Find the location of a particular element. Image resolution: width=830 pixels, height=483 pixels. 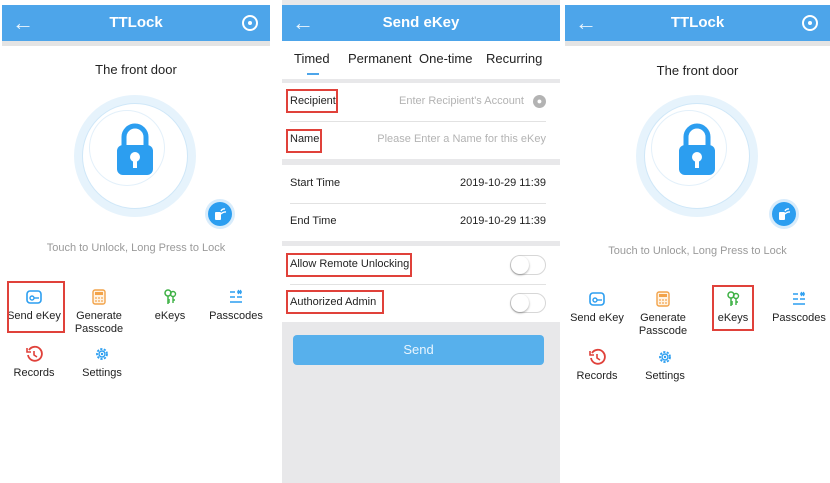

contacts-icon: ● is located at coordinates (539, 101).